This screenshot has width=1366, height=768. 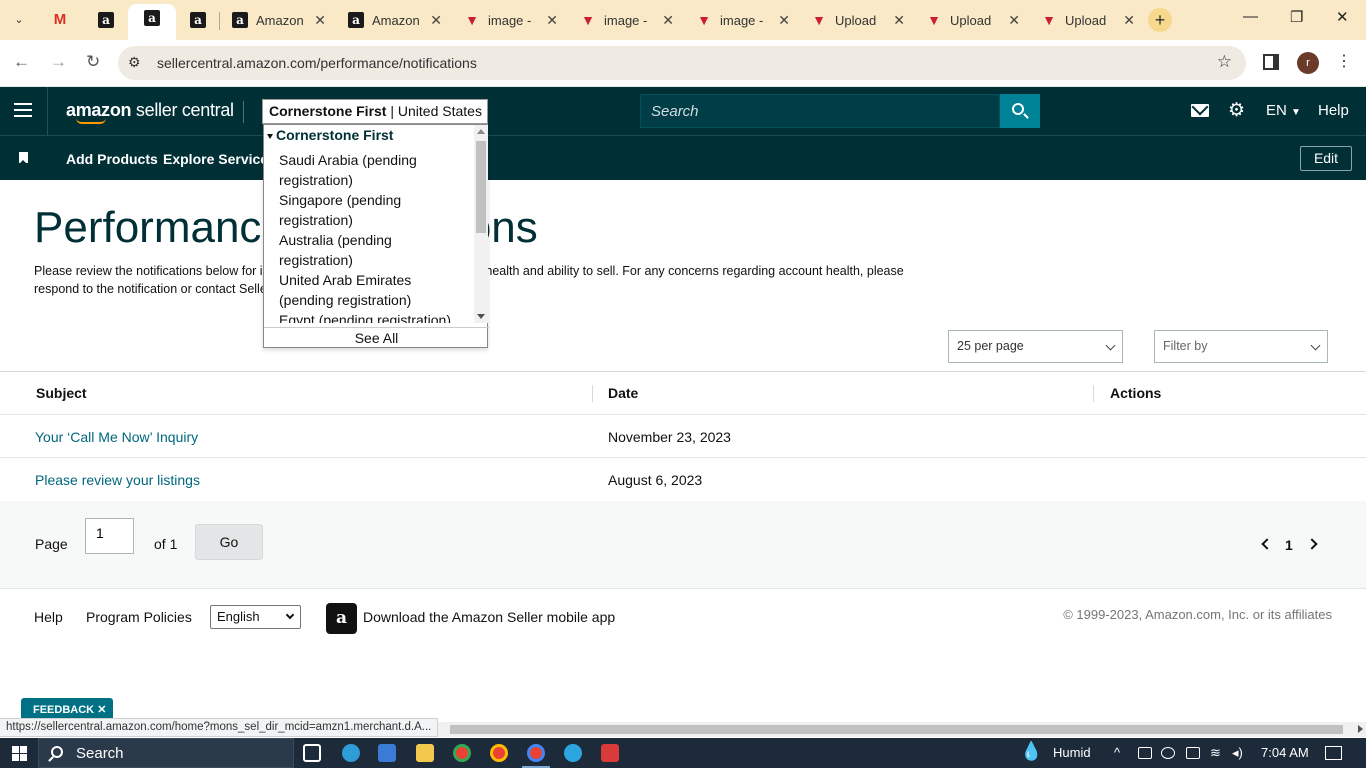 I want to click on taskbar-search: Search, so click(x=166, y=753).